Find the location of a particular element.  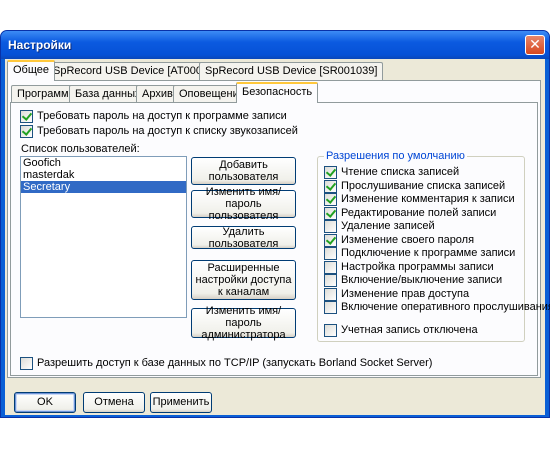

subtab-program-label: Программа is located at coordinates (46, 94).